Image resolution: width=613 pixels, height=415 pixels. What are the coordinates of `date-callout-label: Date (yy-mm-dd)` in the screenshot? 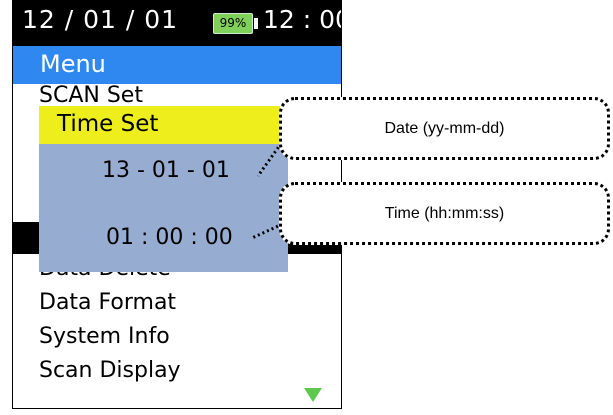 It's located at (444, 128).